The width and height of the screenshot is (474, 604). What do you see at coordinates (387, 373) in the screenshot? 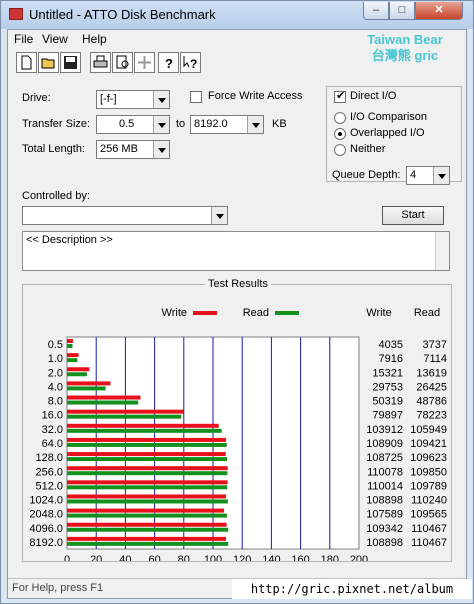
I see `write-value: 15321` at bounding box center [387, 373].